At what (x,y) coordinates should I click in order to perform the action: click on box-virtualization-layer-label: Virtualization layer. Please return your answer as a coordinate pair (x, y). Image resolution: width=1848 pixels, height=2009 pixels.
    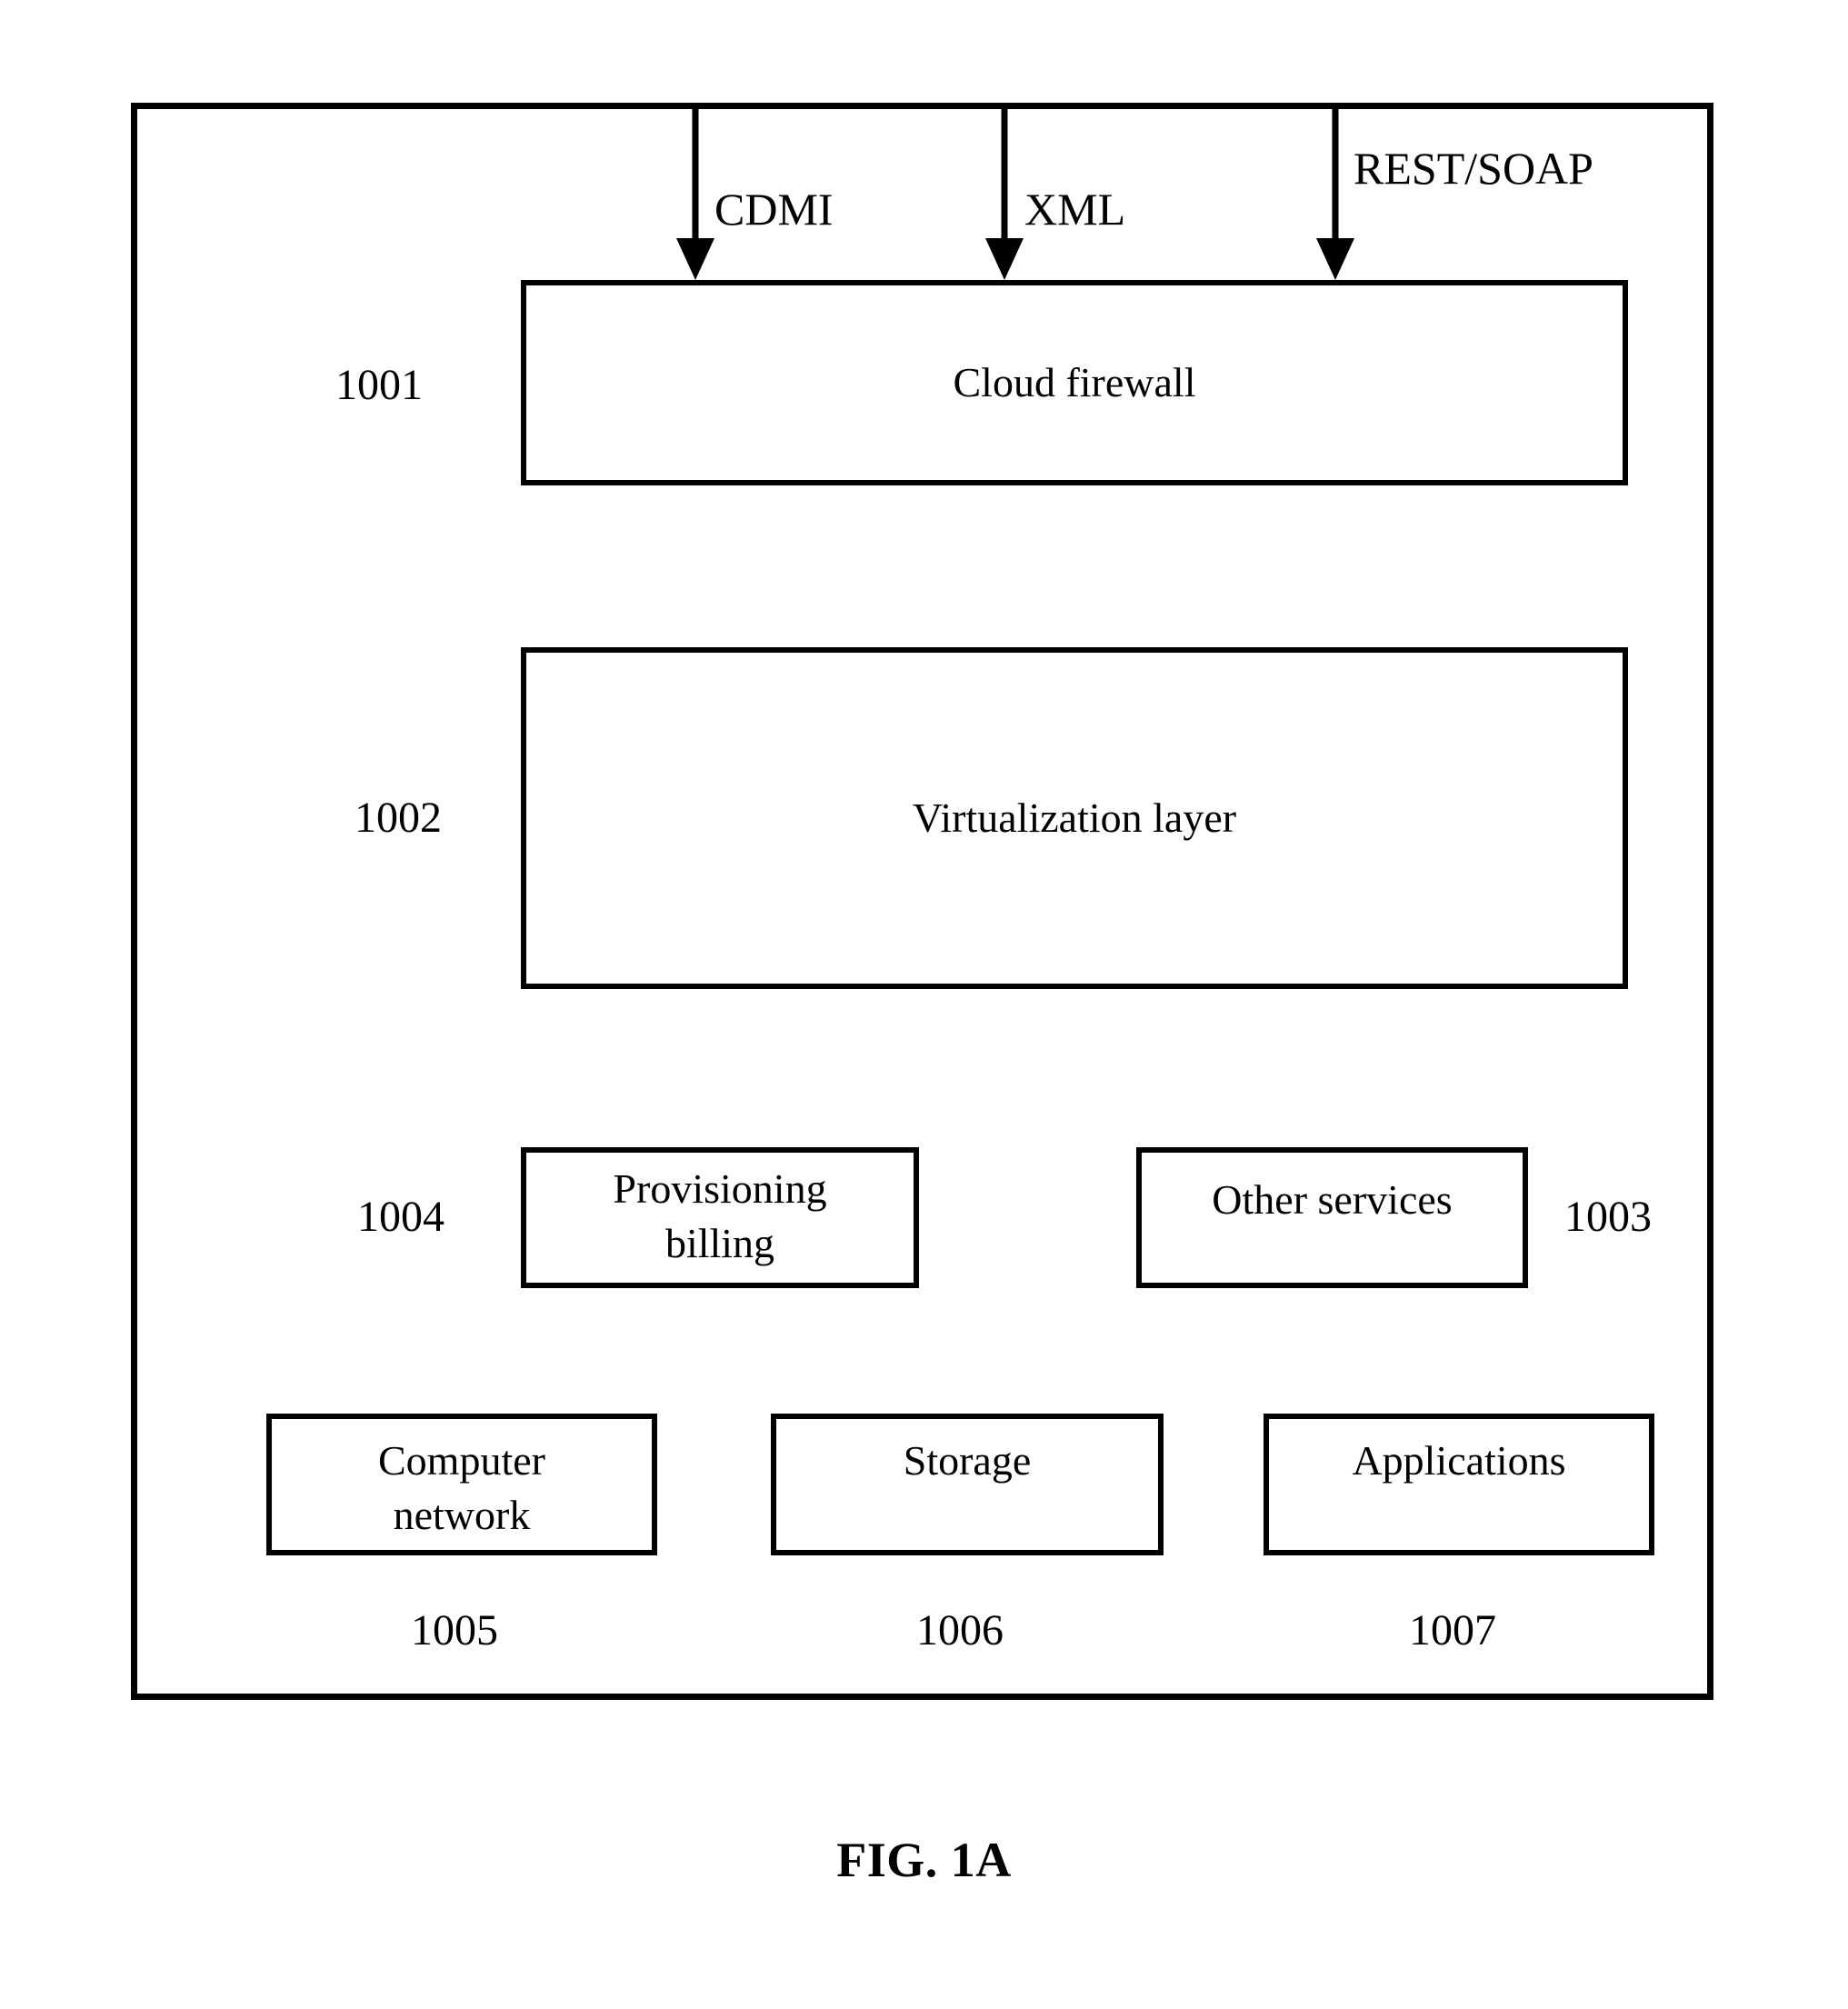
    Looking at the image, I should click on (1074, 818).